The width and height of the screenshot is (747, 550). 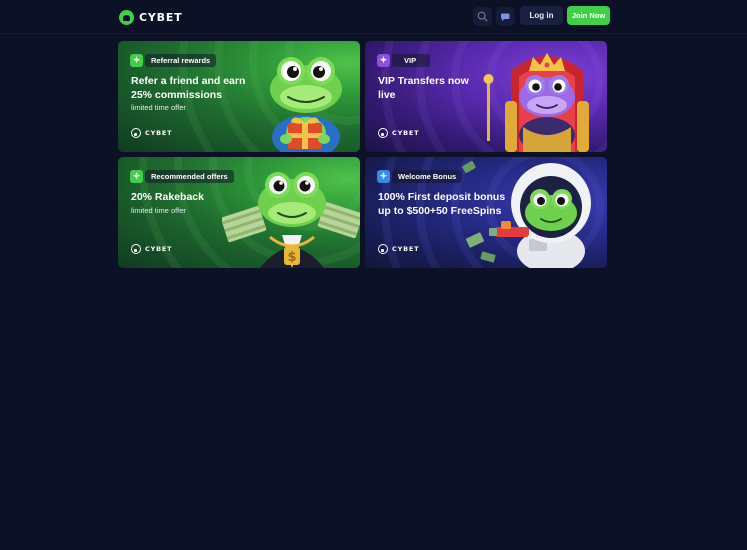 I want to click on promo-badge: ✦ Referral rewards, so click(x=173, y=60).